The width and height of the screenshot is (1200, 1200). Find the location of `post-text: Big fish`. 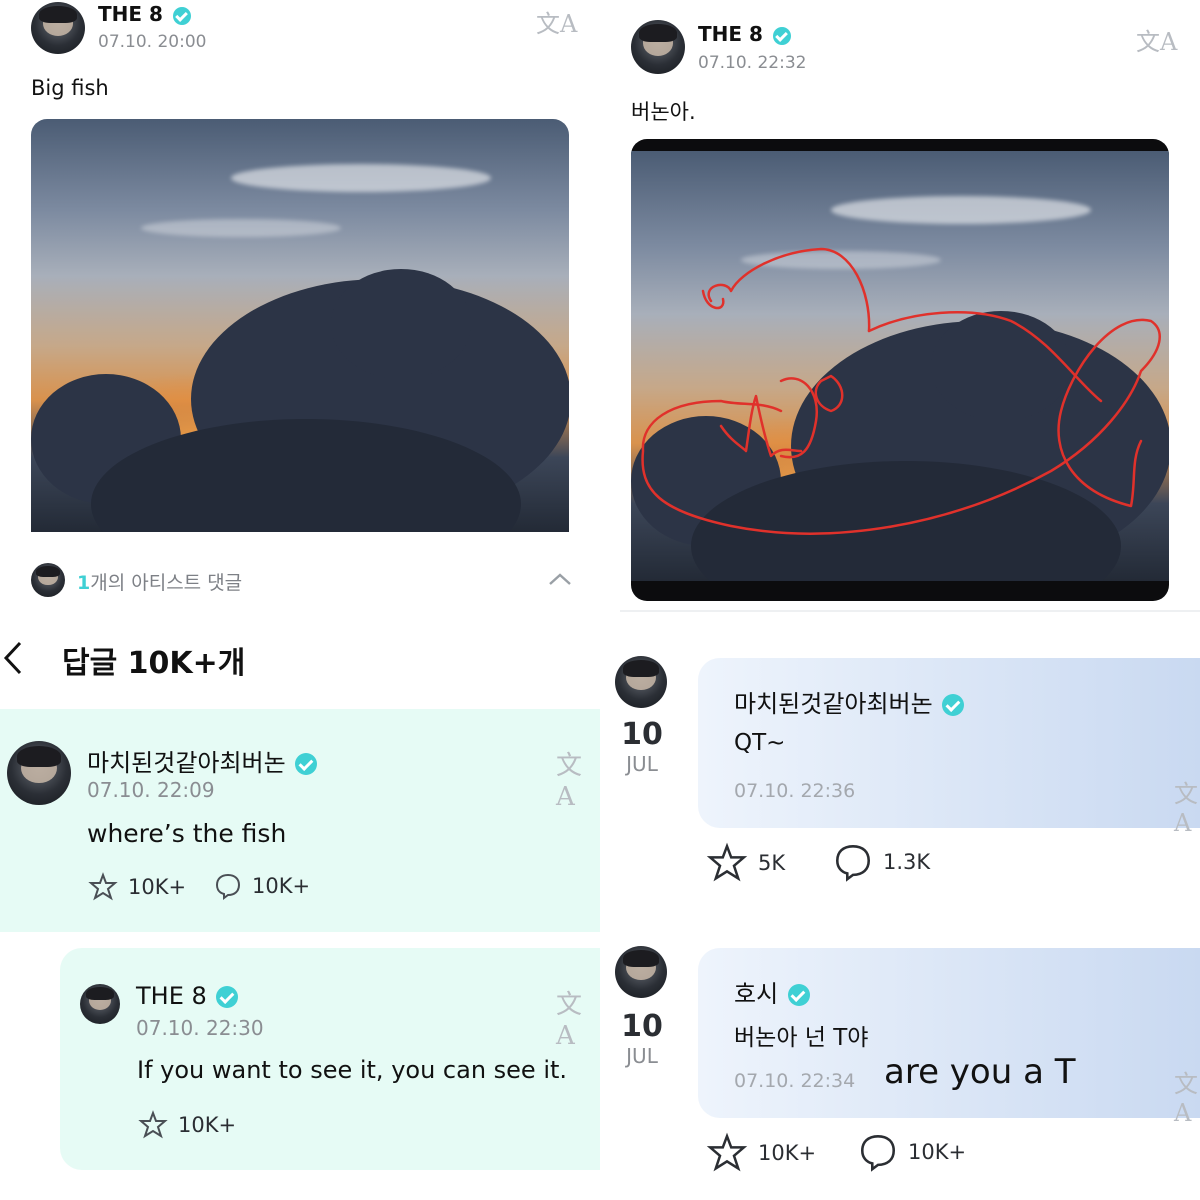

post-text: Big fish is located at coordinates (70, 88).